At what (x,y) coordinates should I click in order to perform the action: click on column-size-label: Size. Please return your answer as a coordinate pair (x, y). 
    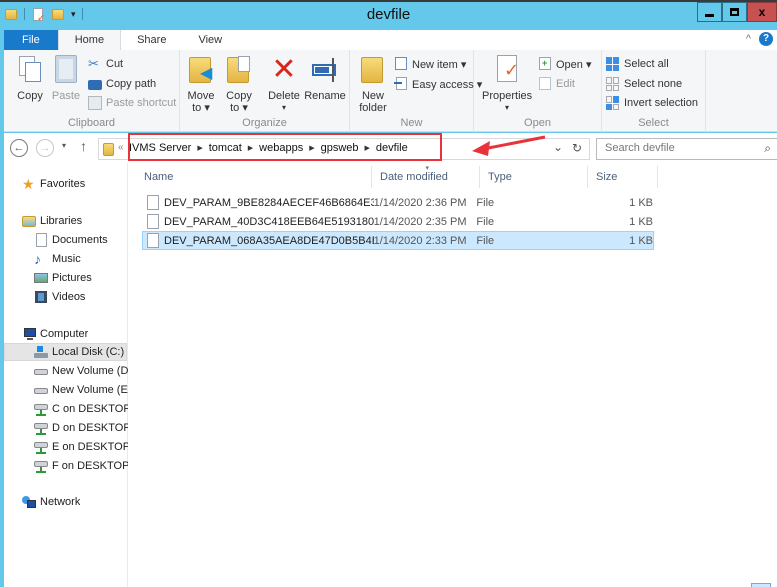
    Looking at the image, I should click on (607, 177).